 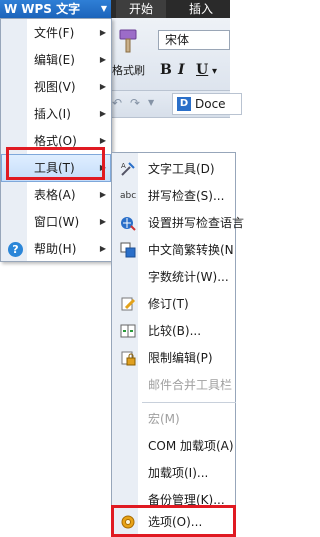 I want to click on document-icon: D, so click(x=184, y=104).